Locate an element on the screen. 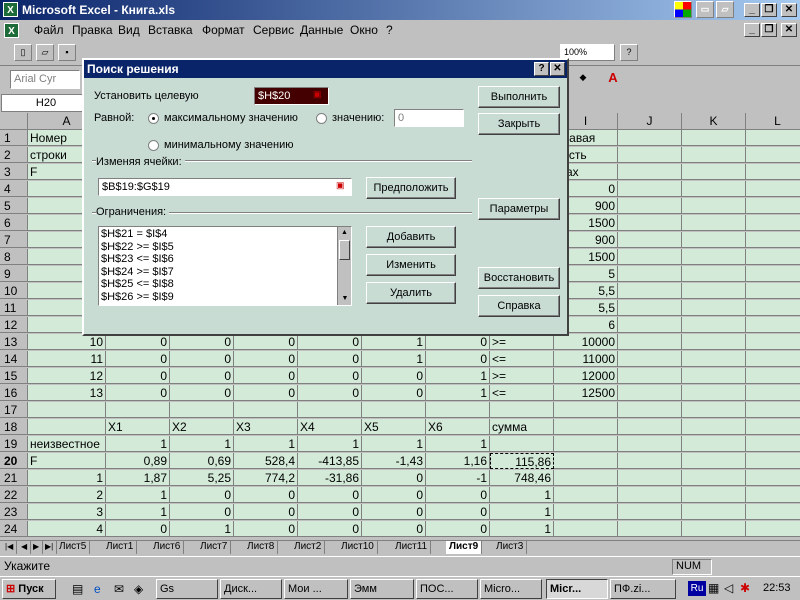 Image resolution: width=800 pixels, height=600 pixels. constraint-item: $H$22 >= $I$5 is located at coordinates (225, 247).